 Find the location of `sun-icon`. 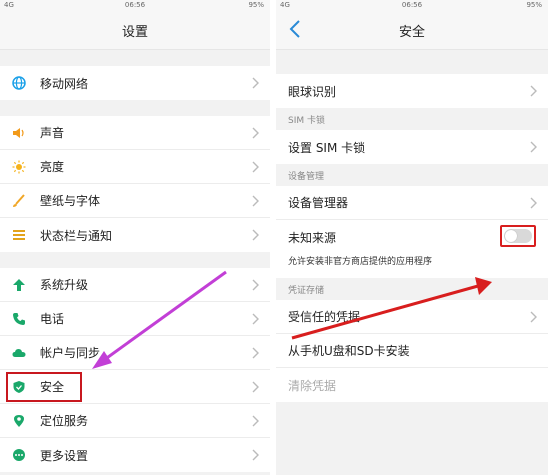

sun-icon is located at coordinates (19, 167).